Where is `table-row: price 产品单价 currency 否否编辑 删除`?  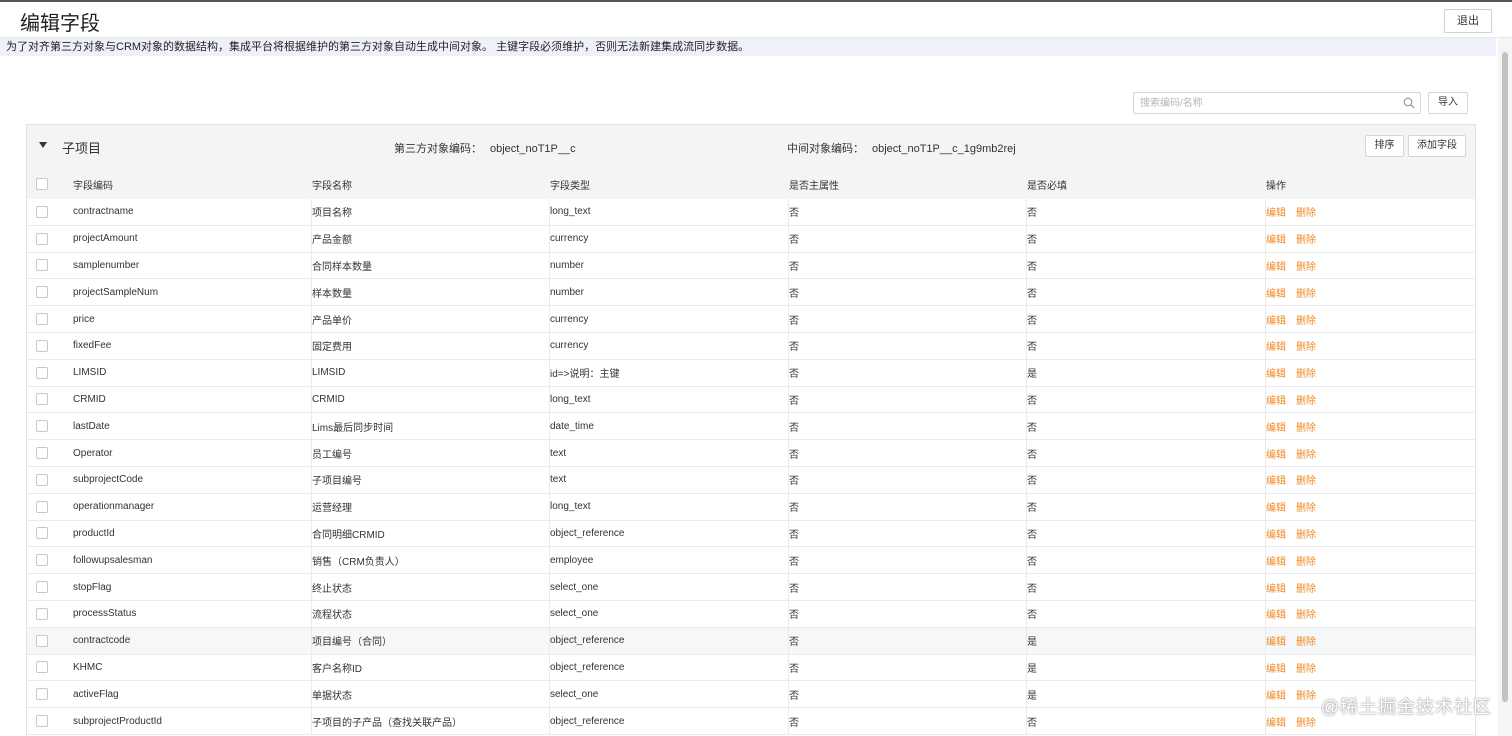 table-row: price 产品单价 currency 否否编辑 删除 is located at coordinates (751, 319).